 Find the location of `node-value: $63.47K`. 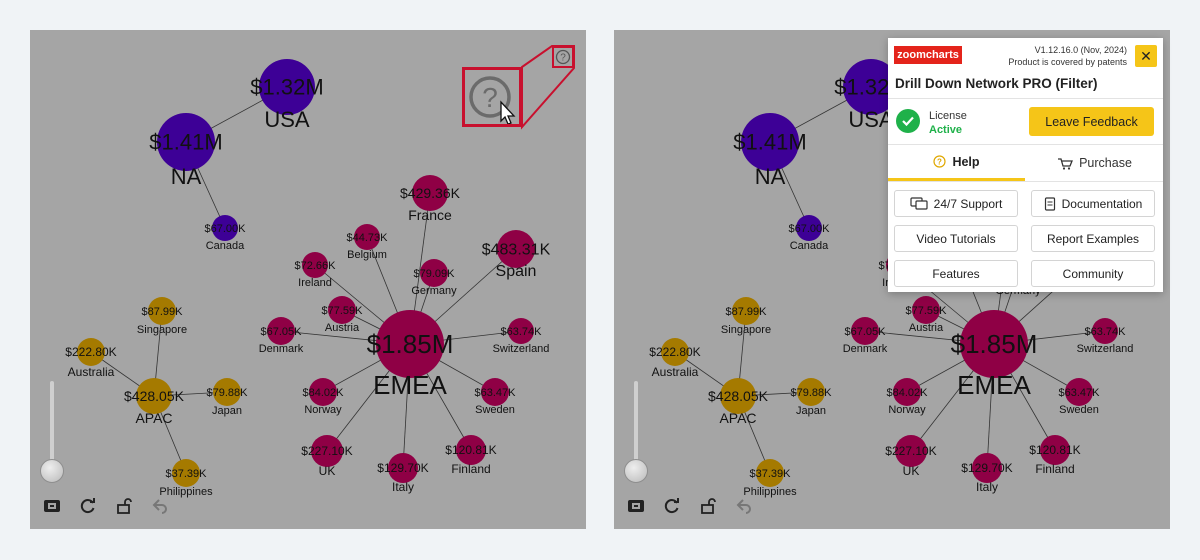

node-value: $63.47K is located at coordinates (496, 393).